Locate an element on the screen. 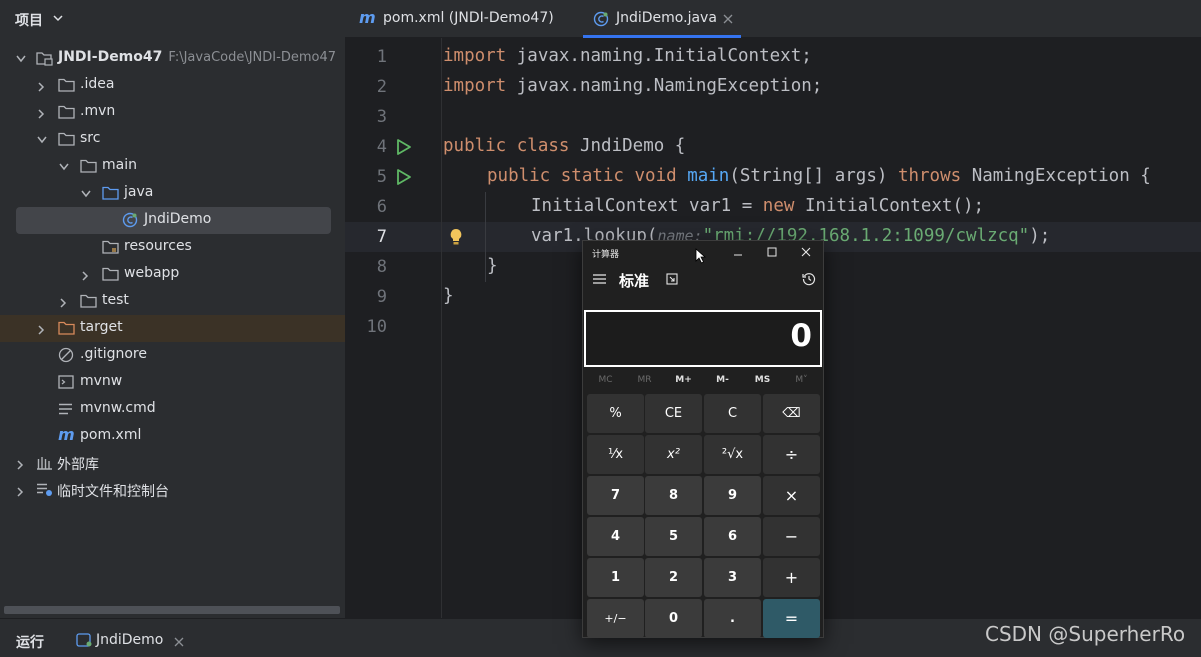 The width and height of the screenshot is (1201, 657). clear-button: C is located at coordinates (732, 413).